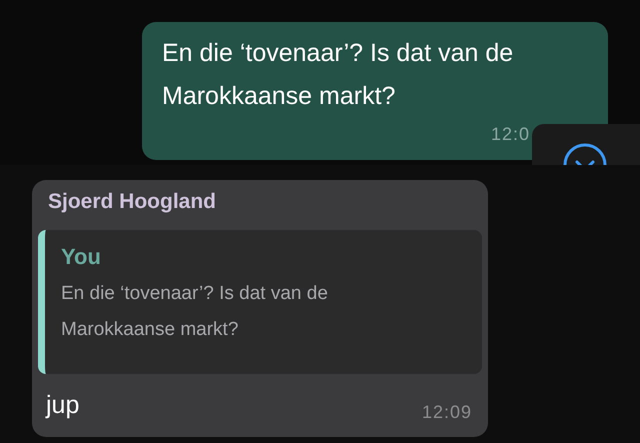 Image resolution: width=640 pixels, height=443 pixels. I want to click on message-time: 12:09, so click(447, 412).